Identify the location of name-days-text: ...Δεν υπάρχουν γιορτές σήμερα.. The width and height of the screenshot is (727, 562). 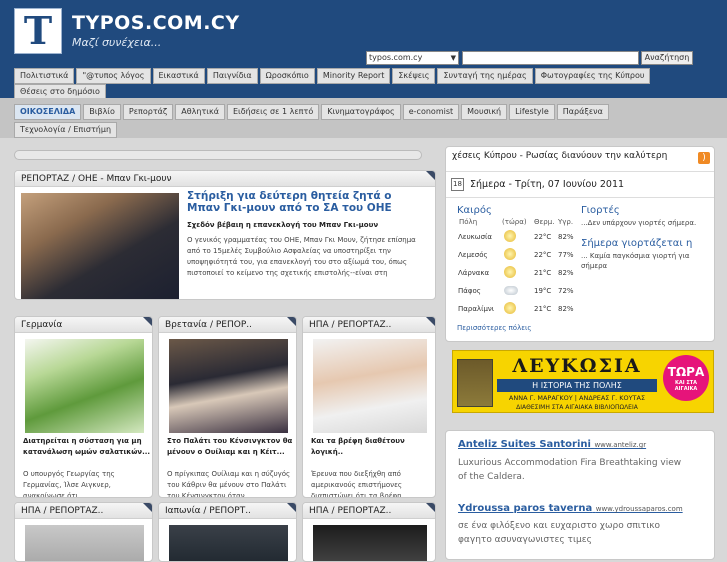
(639, 223).